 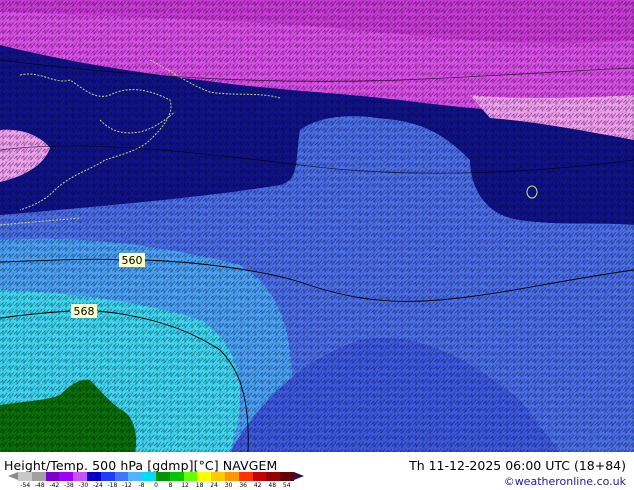 I want to click on colorbar-arrow-left, so click(x=13, y=476).